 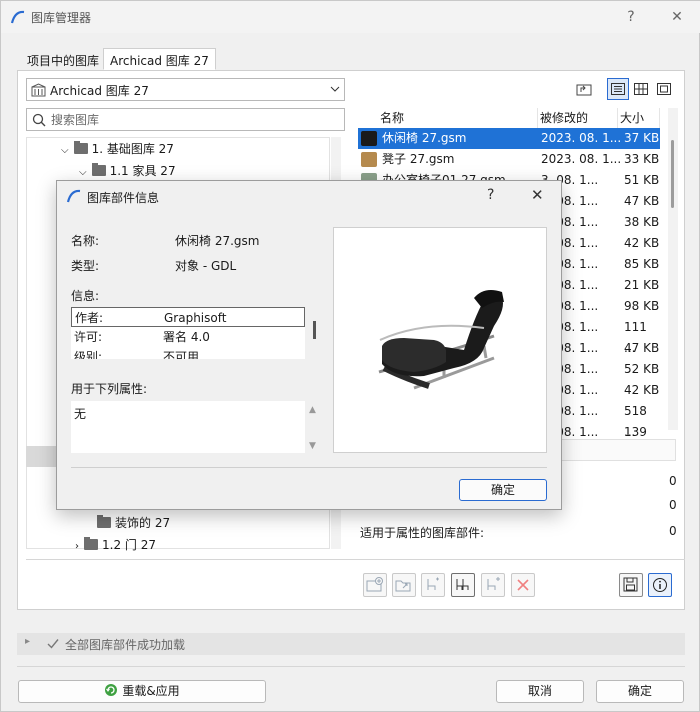 What do you see at coordinates (85, 266) in the screenshot?
I see `type-label: 类型:` at bounding box center [85, 266].